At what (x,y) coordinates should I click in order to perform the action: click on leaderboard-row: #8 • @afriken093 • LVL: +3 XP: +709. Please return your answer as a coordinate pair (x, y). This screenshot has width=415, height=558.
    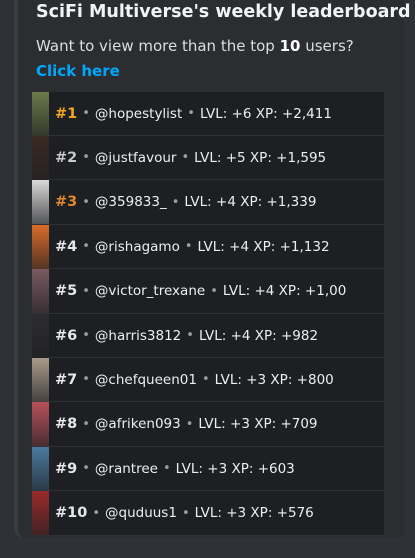
    Looking at the image, I should click on (208, 424).